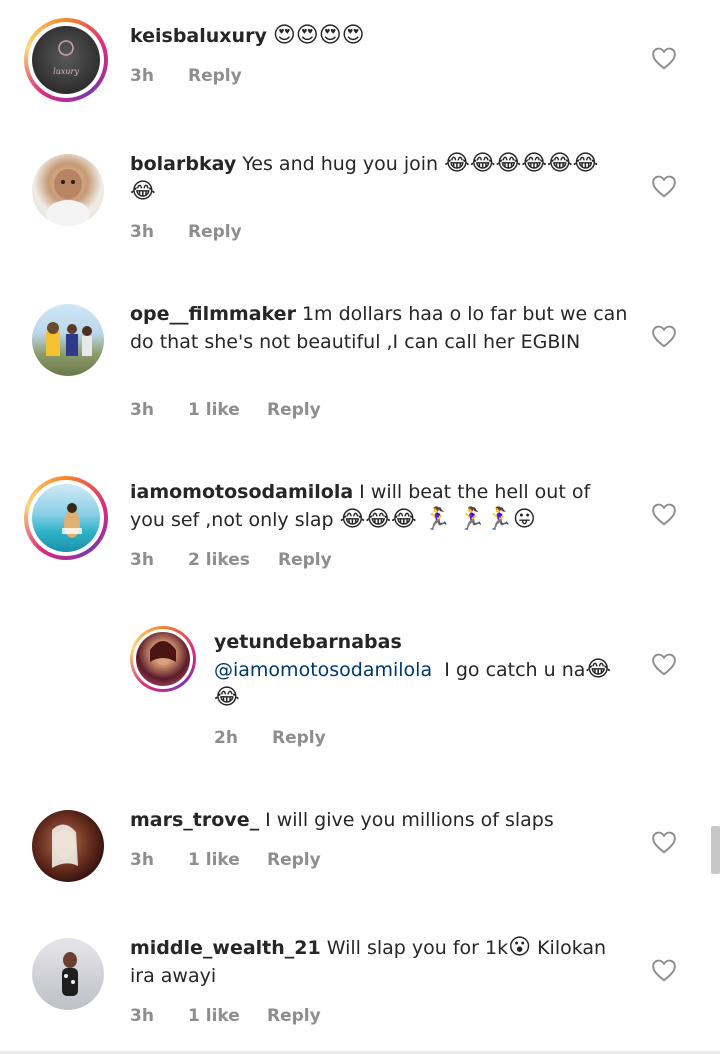 The height and width of the screenshot is (1054, 720). What do you see at coordinates (318, 35) in the screenshot?
I see `comment-emoji: 😍😍😍😍` at bounding box center [318, 35].